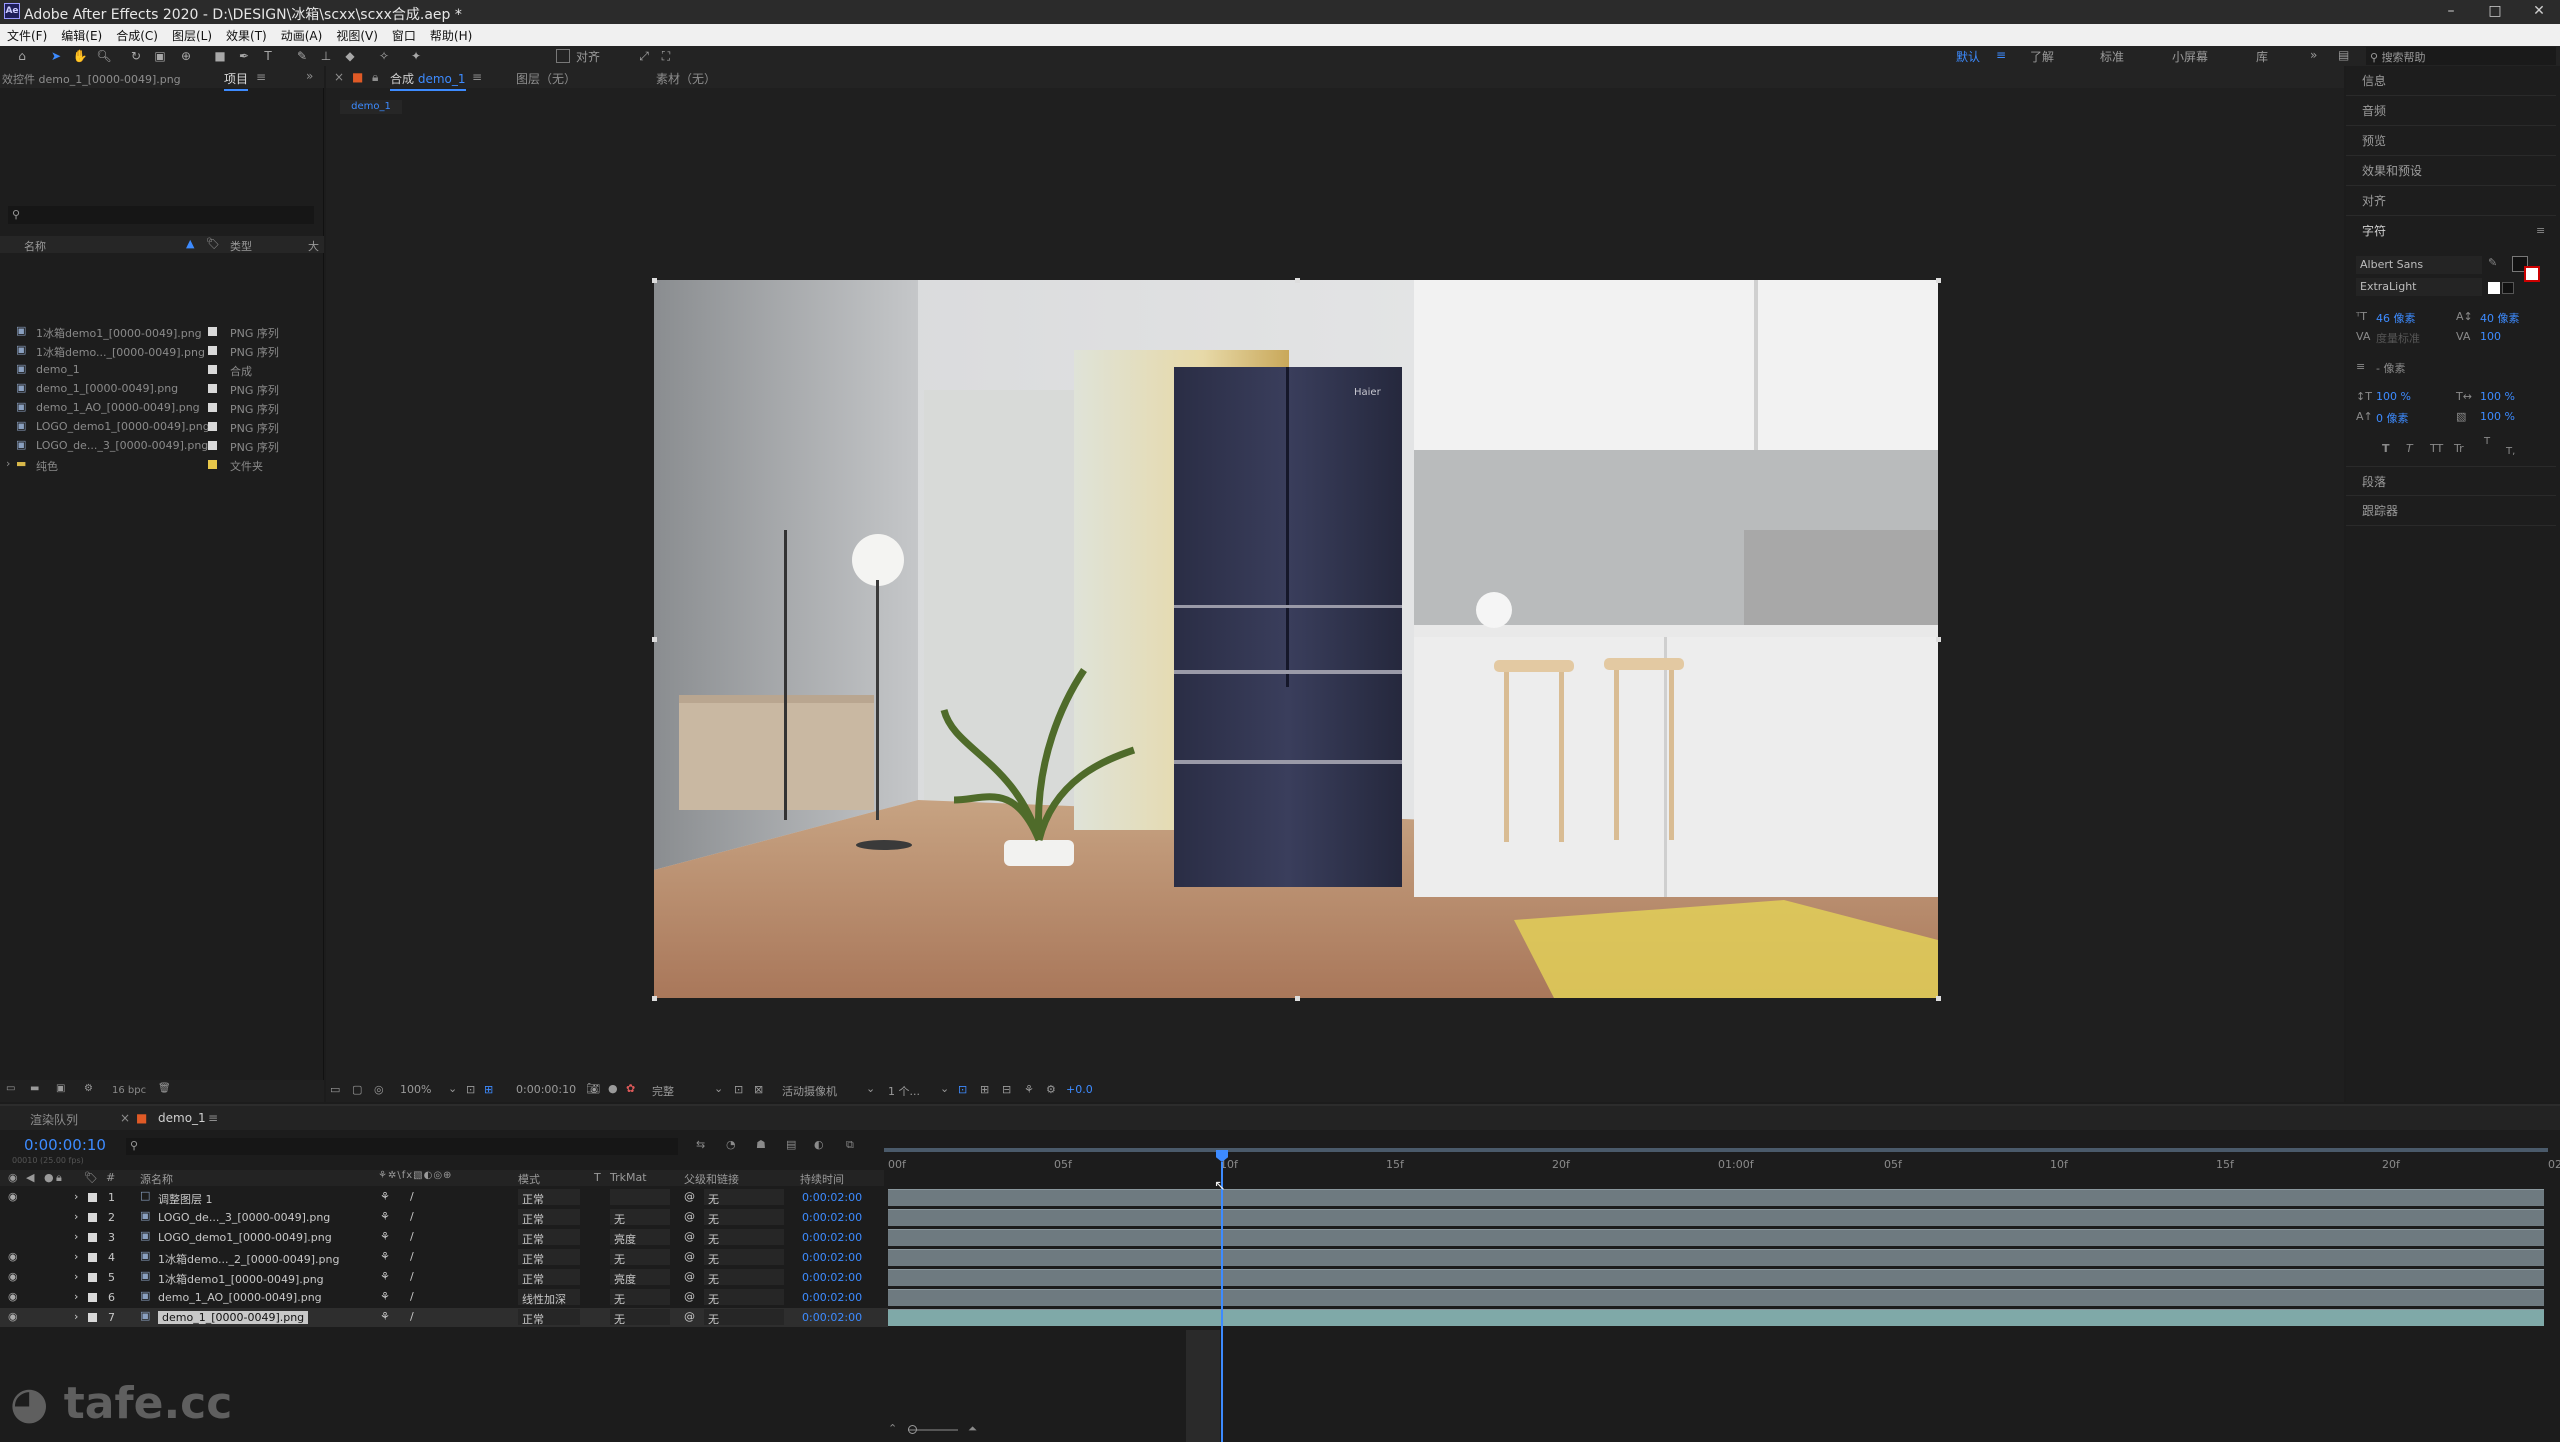  Describe the element at coordinates (416, 56) in the screenshot. I see `puppet-tool-icon: ✦` at that location.